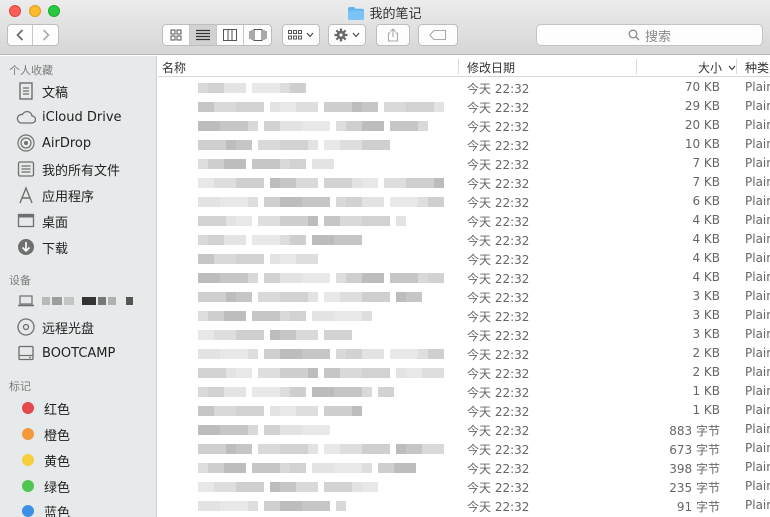  I want to click on sidebar-tag-blue: 蓝色, so click(43, 508).